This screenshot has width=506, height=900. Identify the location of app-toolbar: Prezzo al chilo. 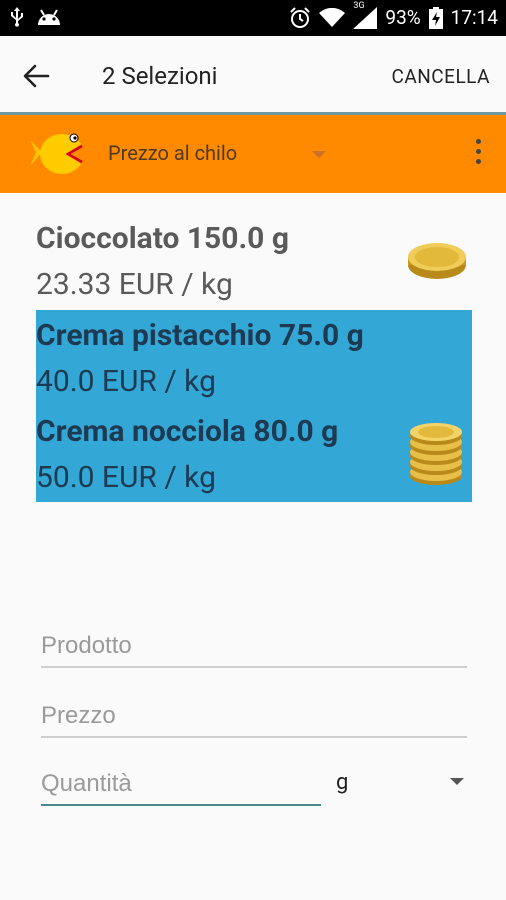
(253, 154).